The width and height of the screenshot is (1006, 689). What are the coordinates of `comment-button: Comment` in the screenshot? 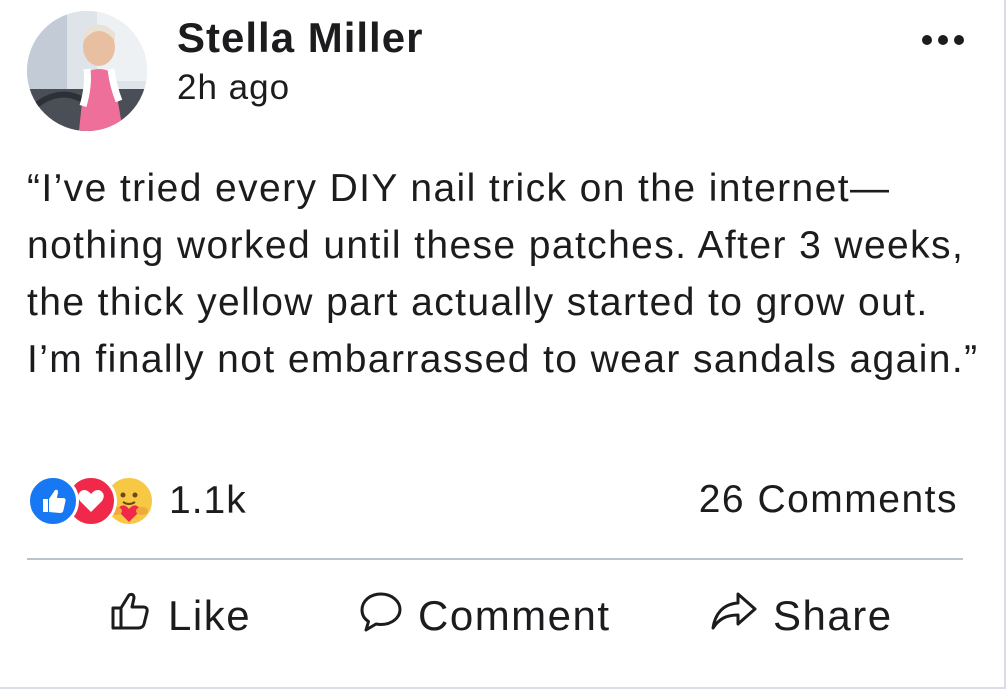 It's located at (484, 616).